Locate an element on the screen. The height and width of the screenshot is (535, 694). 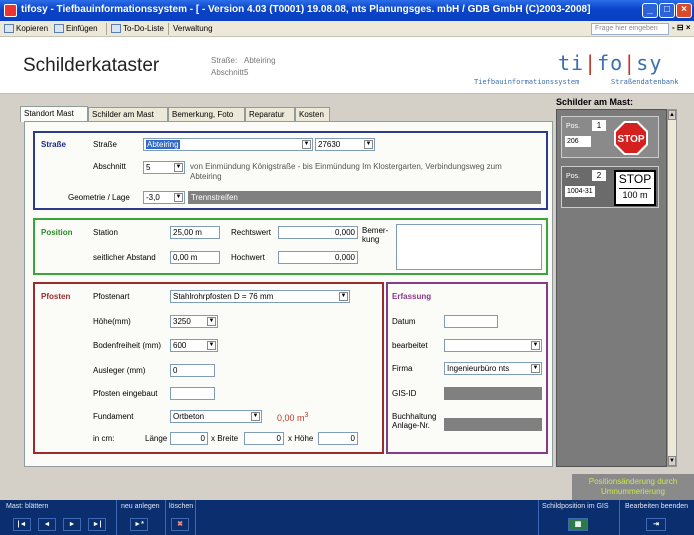
bemerkung-label-1: Bemer- is located at coordinates (375, 230).